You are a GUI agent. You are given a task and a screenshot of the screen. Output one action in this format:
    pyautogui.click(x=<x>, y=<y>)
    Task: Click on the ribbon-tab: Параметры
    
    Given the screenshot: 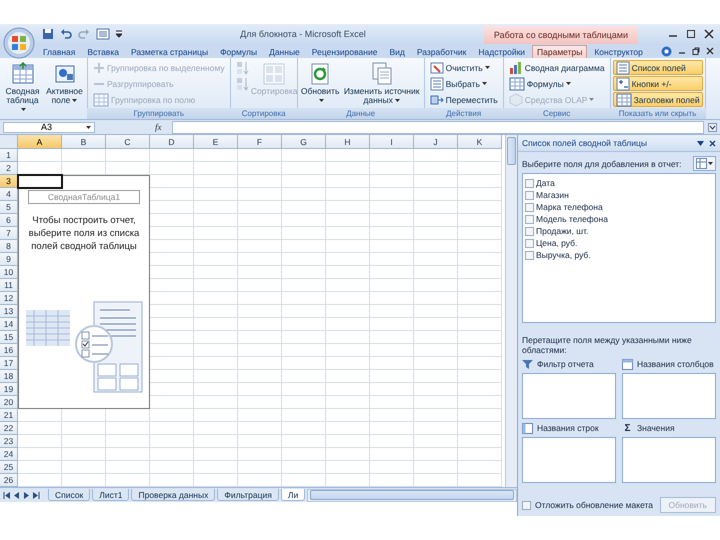 What is the action you would take?
    pyautogui.click(x=560, y=51)
    